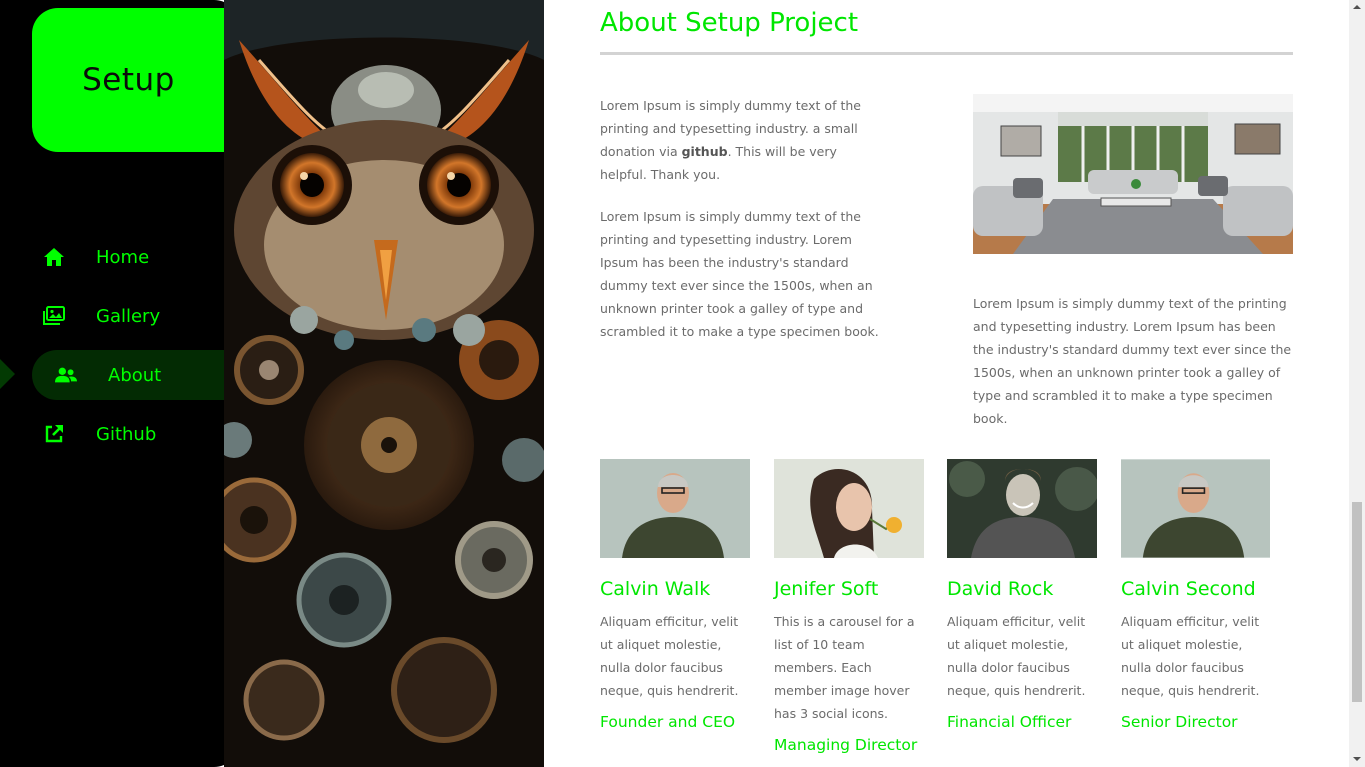 This screenshot has width=1365, height=767. I want to click on nav-item-gallery: Gallery, so click(128, 316).